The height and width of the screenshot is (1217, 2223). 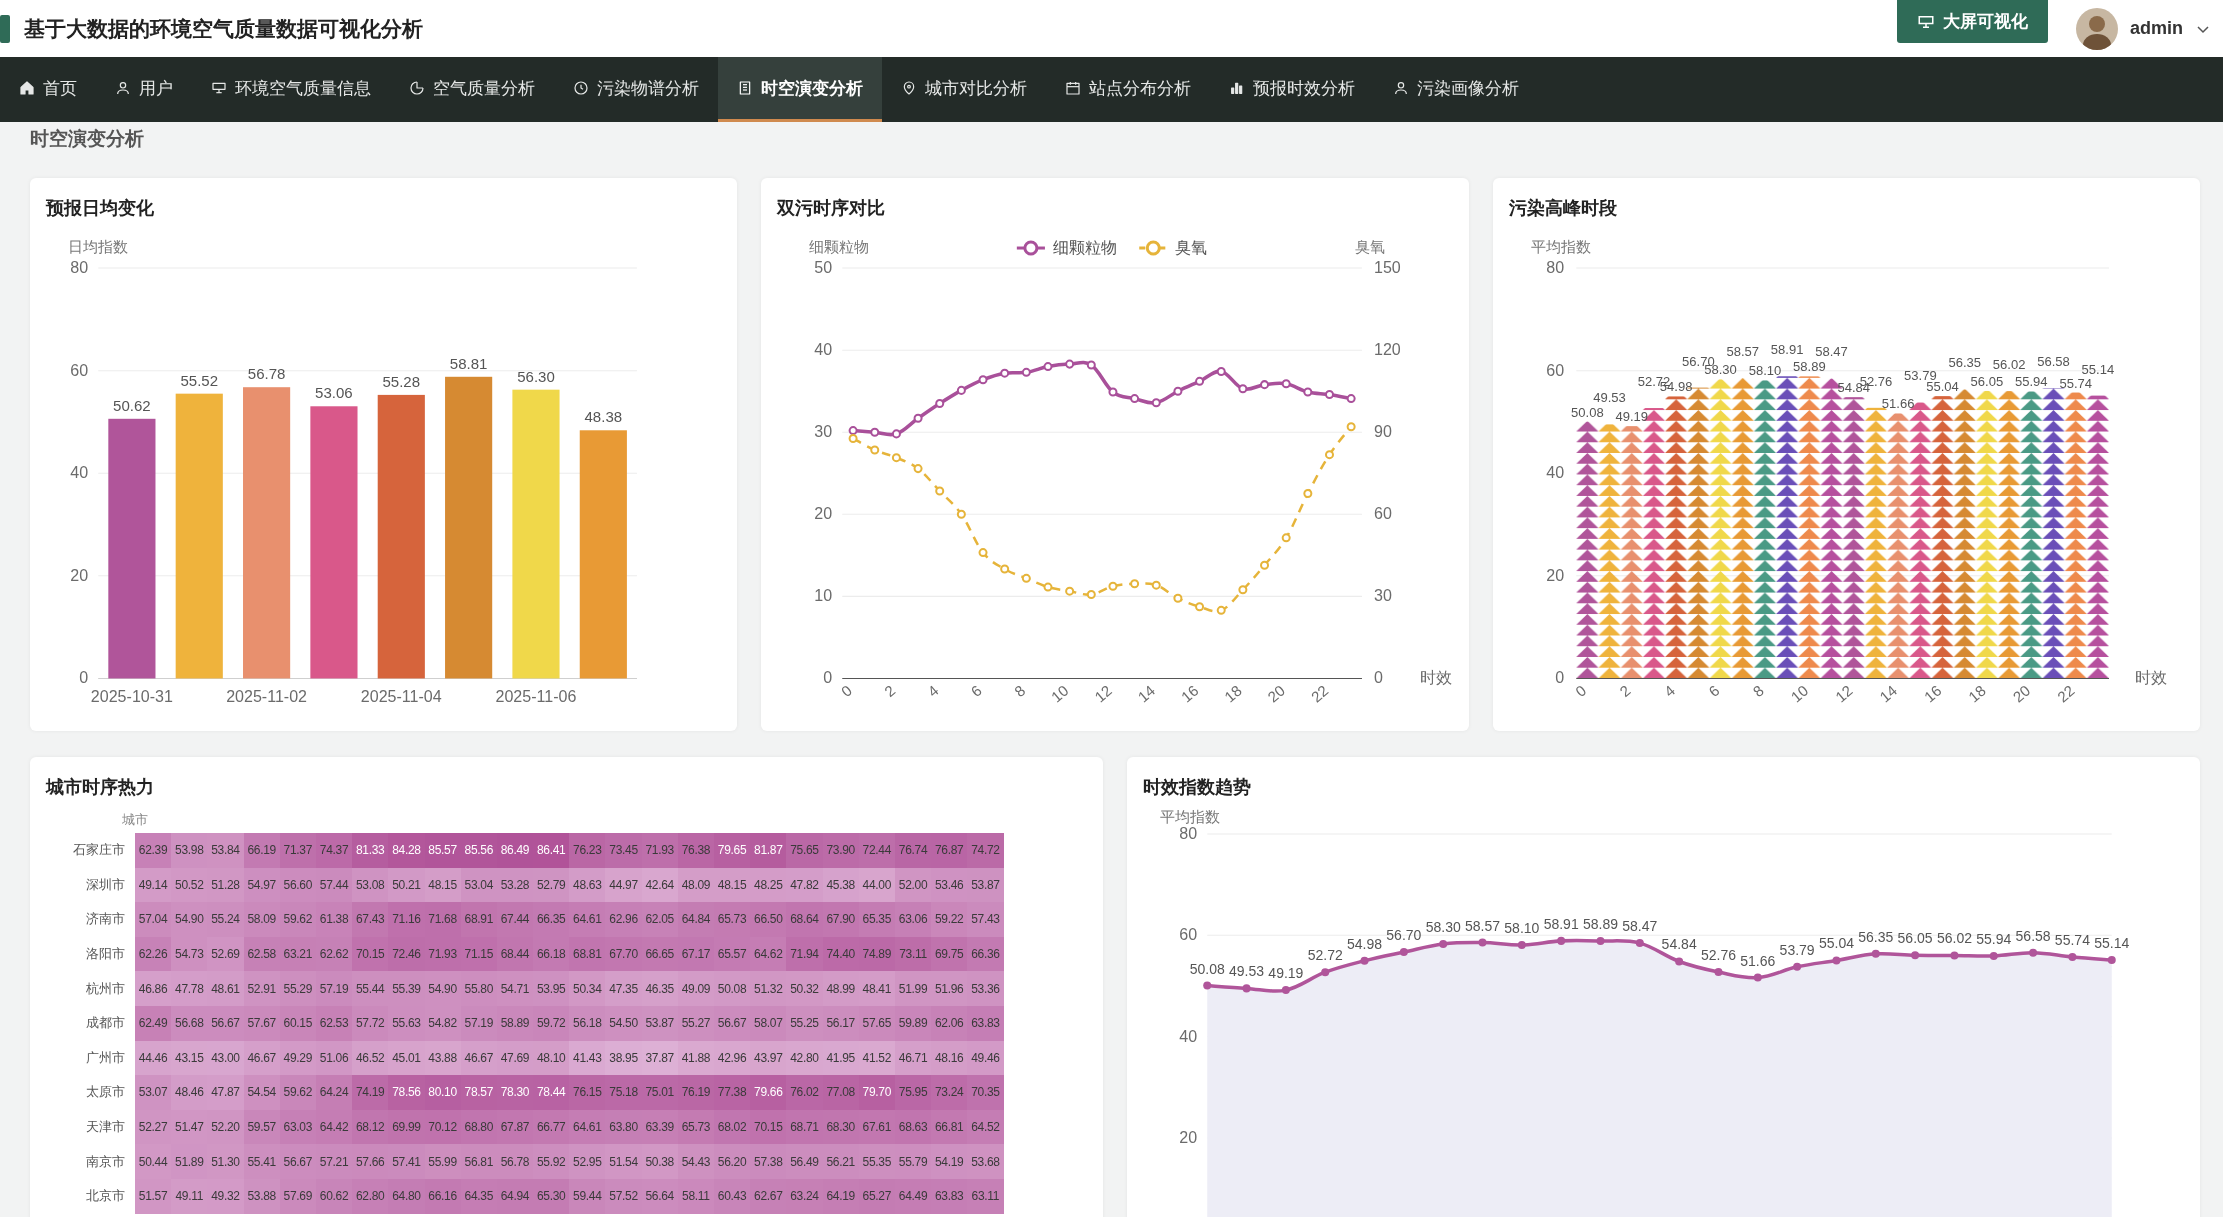 What do you see at coordinates (695, 1092) in the screenshot?
I see `heatmap-cell: 76.19` at bounding box center [695, 1092].